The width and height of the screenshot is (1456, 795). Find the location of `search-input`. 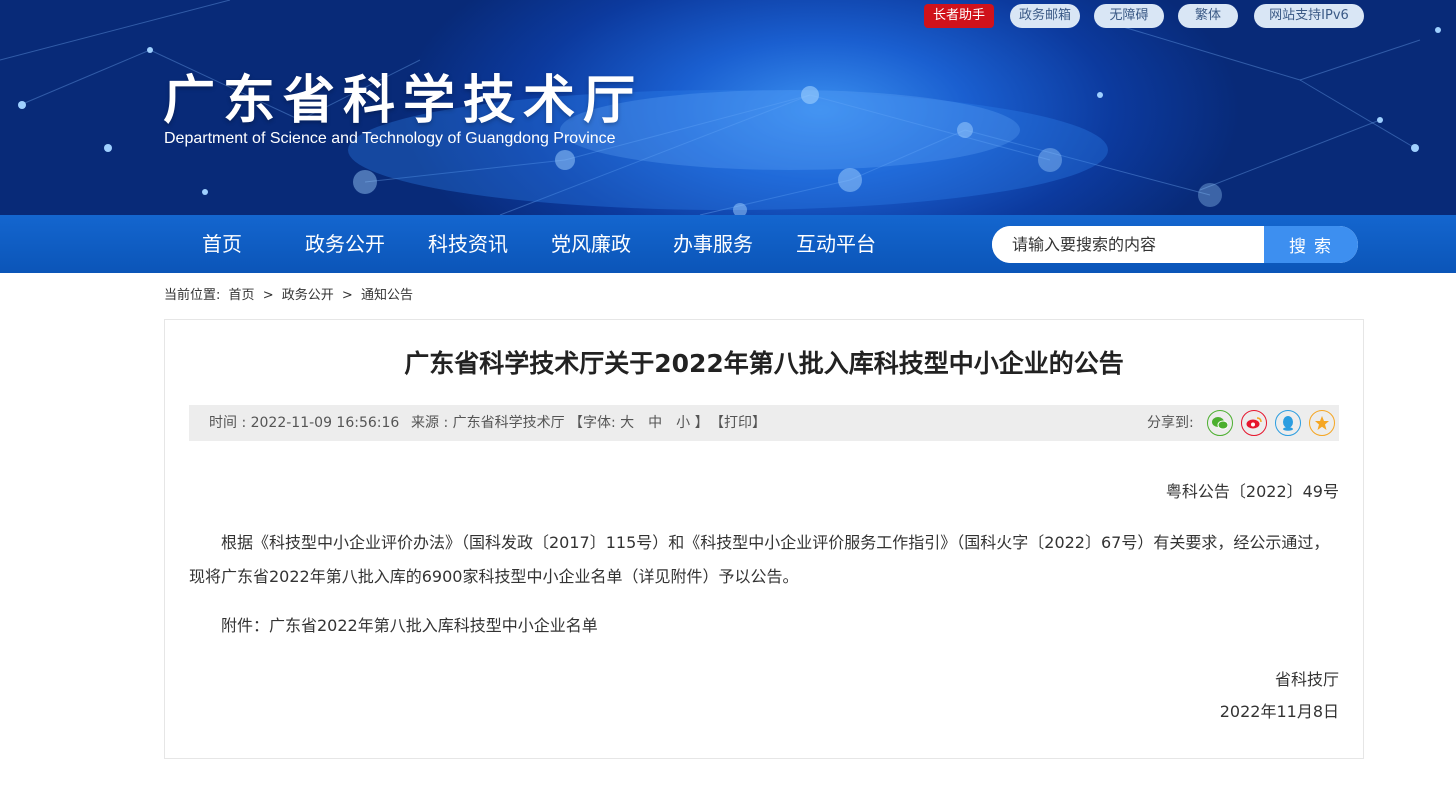

search-input is located at coordinates (1128, 244).